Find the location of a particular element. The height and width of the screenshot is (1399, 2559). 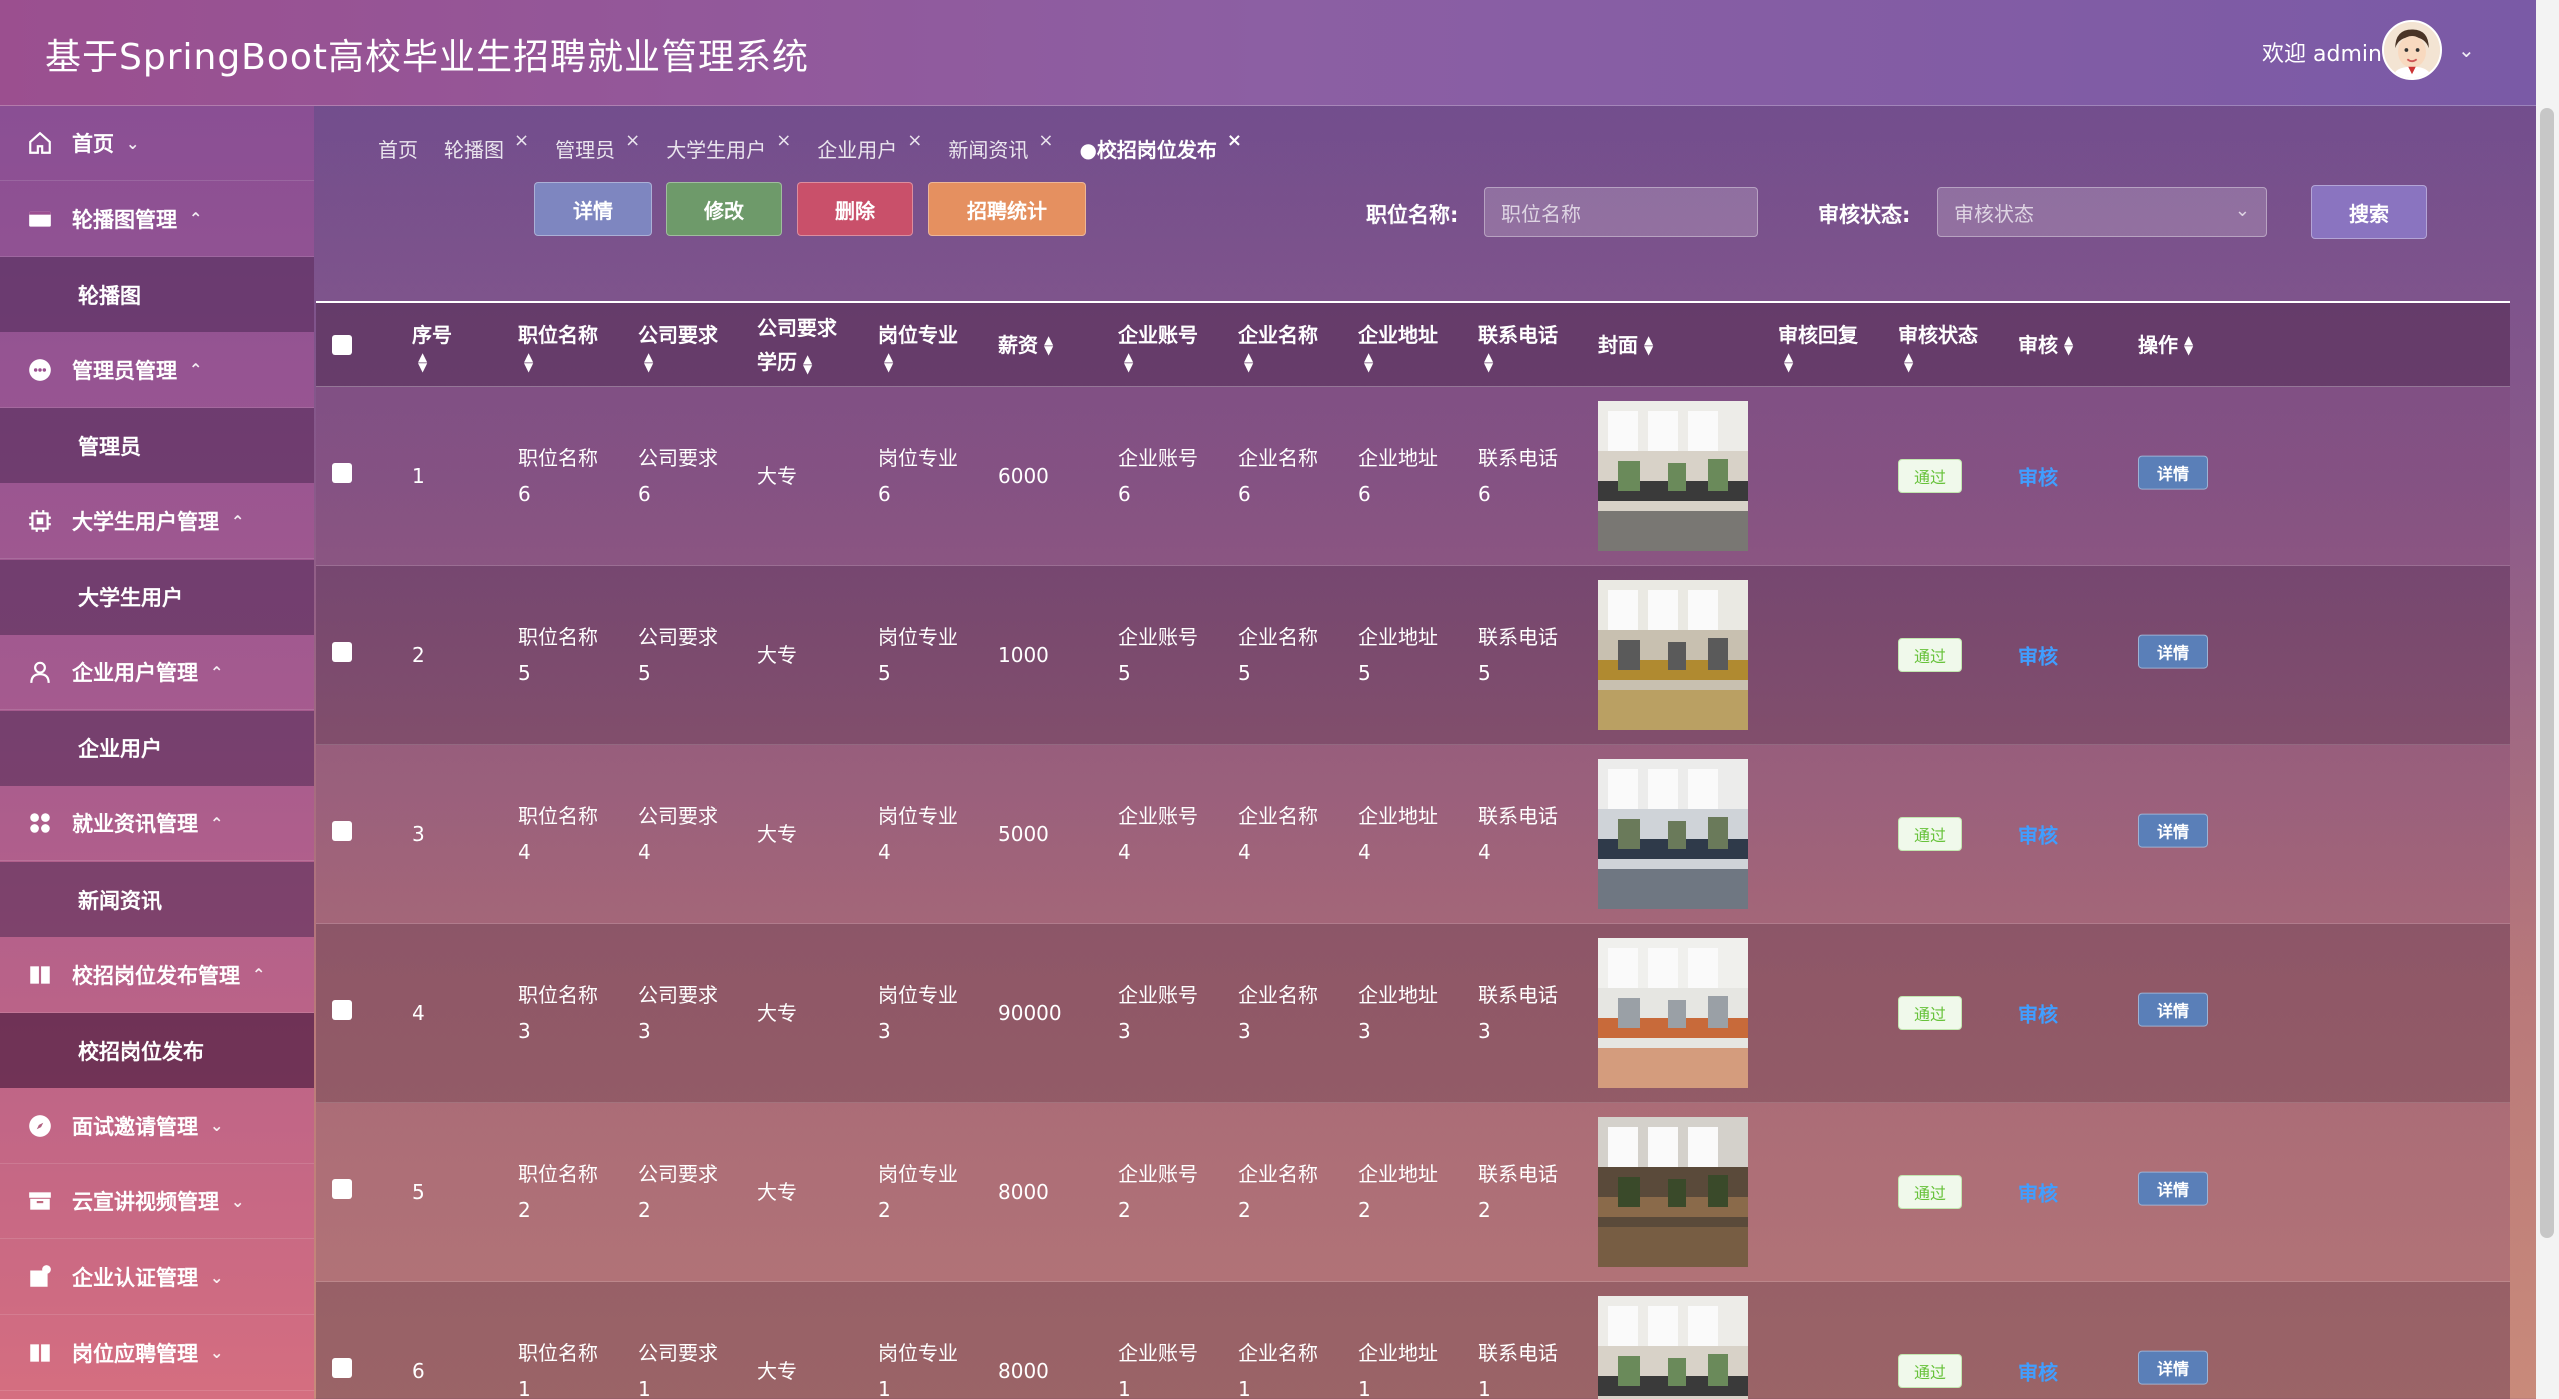

sidebar-menu-item: 管理员管理 ⌃ is located at coordinates (157, 370).